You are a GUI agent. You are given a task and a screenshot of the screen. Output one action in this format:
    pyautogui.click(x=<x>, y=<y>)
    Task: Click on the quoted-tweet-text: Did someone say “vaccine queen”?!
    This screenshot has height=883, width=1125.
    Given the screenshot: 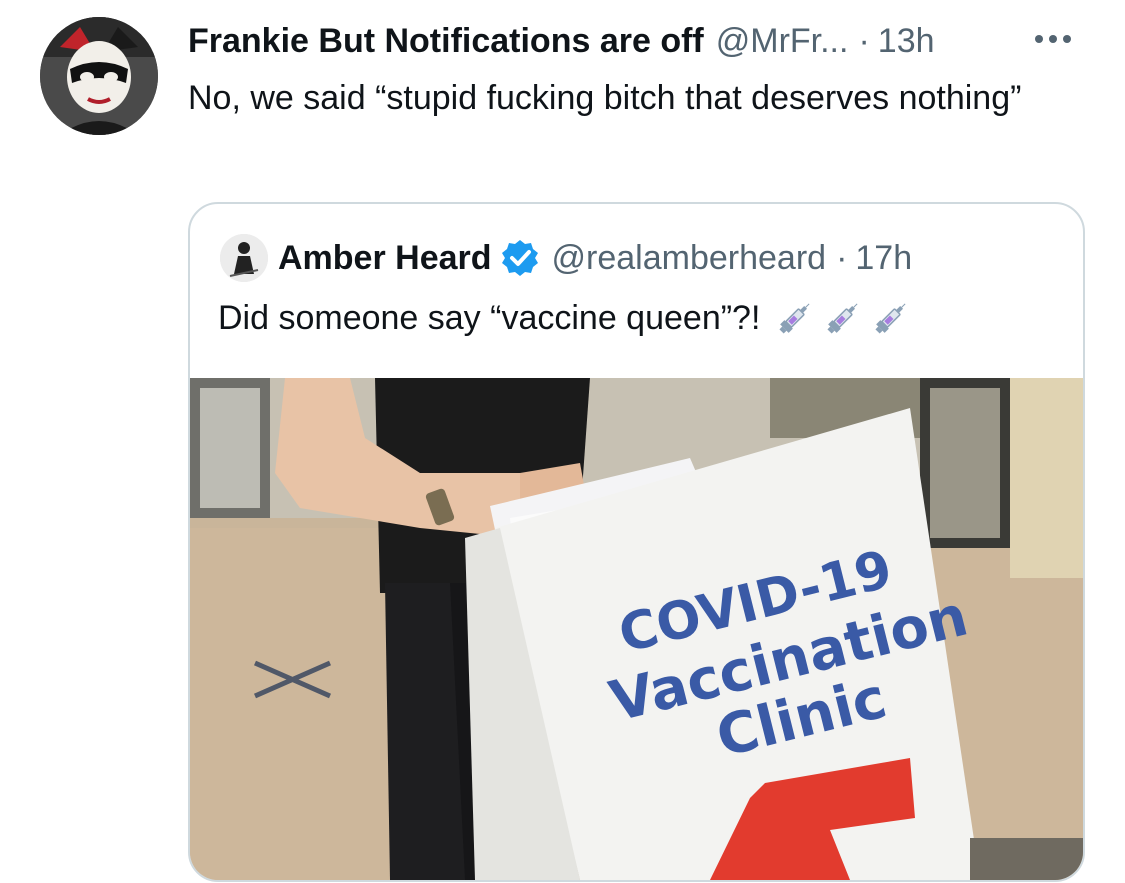 What is the action you would take?
    pyautogui.click(x=489, y=318)
    